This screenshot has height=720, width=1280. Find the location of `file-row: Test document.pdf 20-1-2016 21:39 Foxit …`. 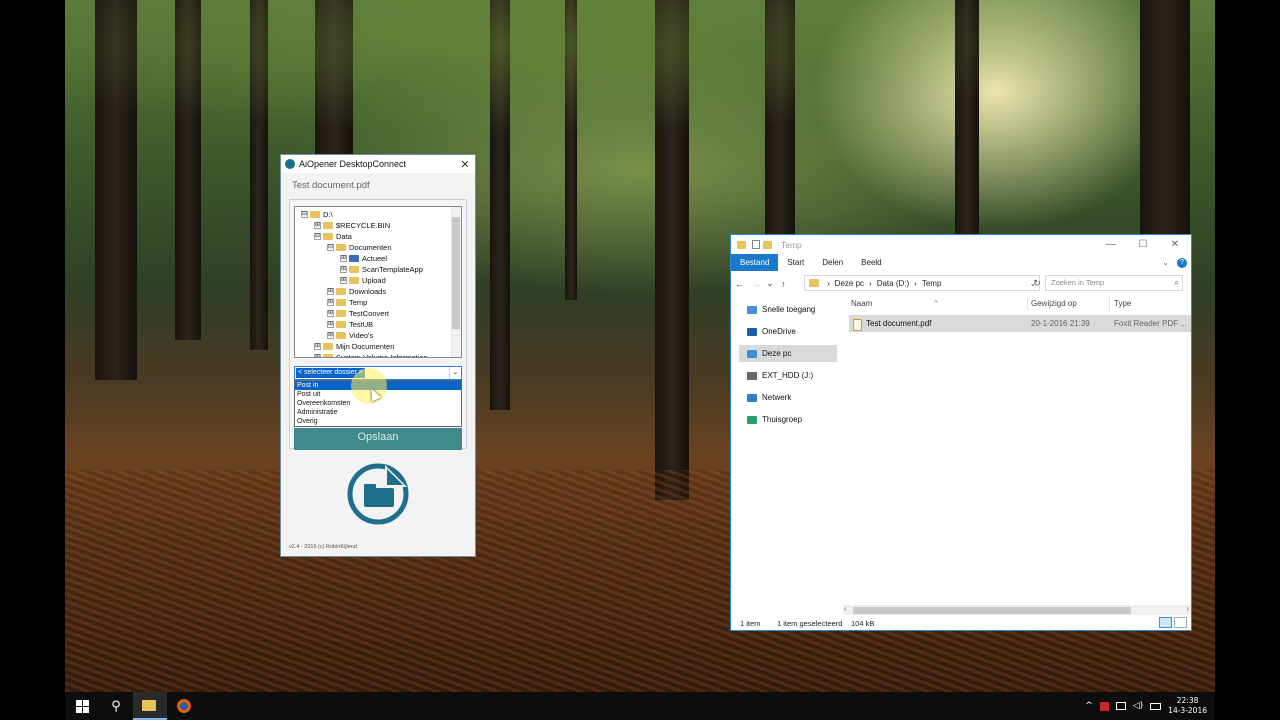

file-row: Test document.pdf 20-1-2016 21:39 Foxit … is located at coordinates (1020, 323).